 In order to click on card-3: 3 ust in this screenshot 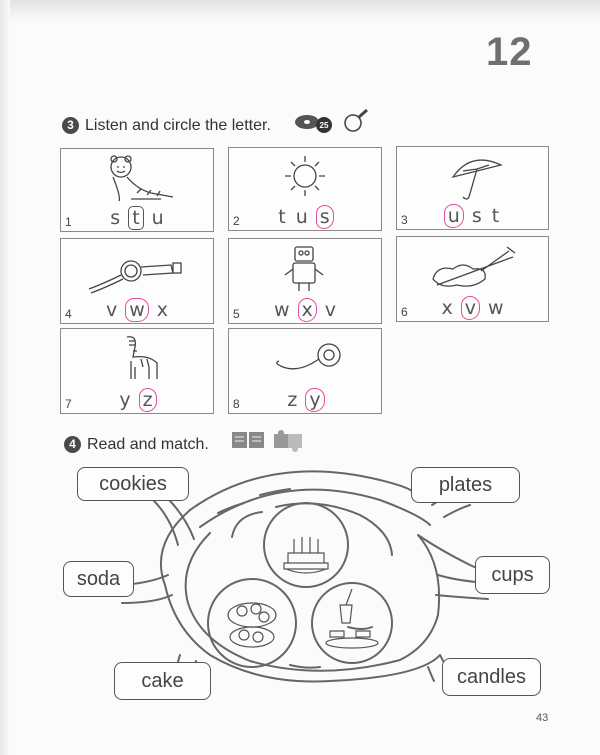, I will do `click(472, 188)`.